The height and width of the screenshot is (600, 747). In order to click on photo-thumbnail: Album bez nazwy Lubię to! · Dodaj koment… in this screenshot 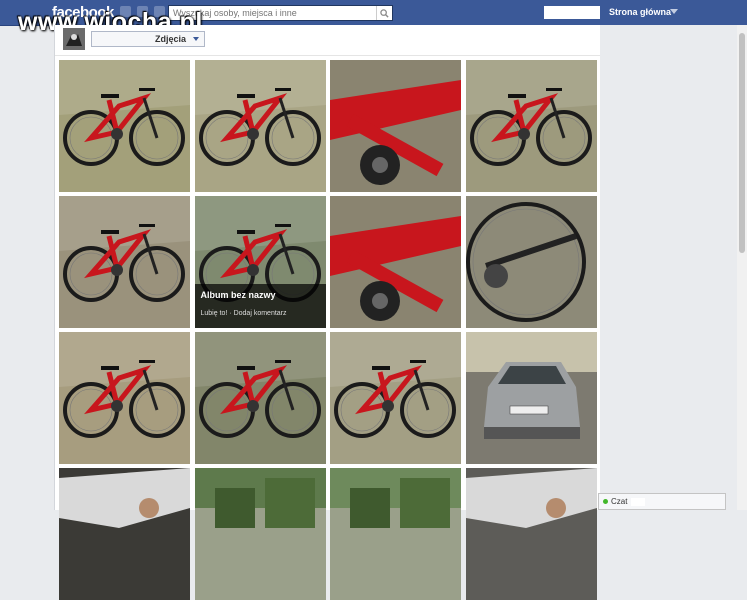, I will do `click(260, 262)`.